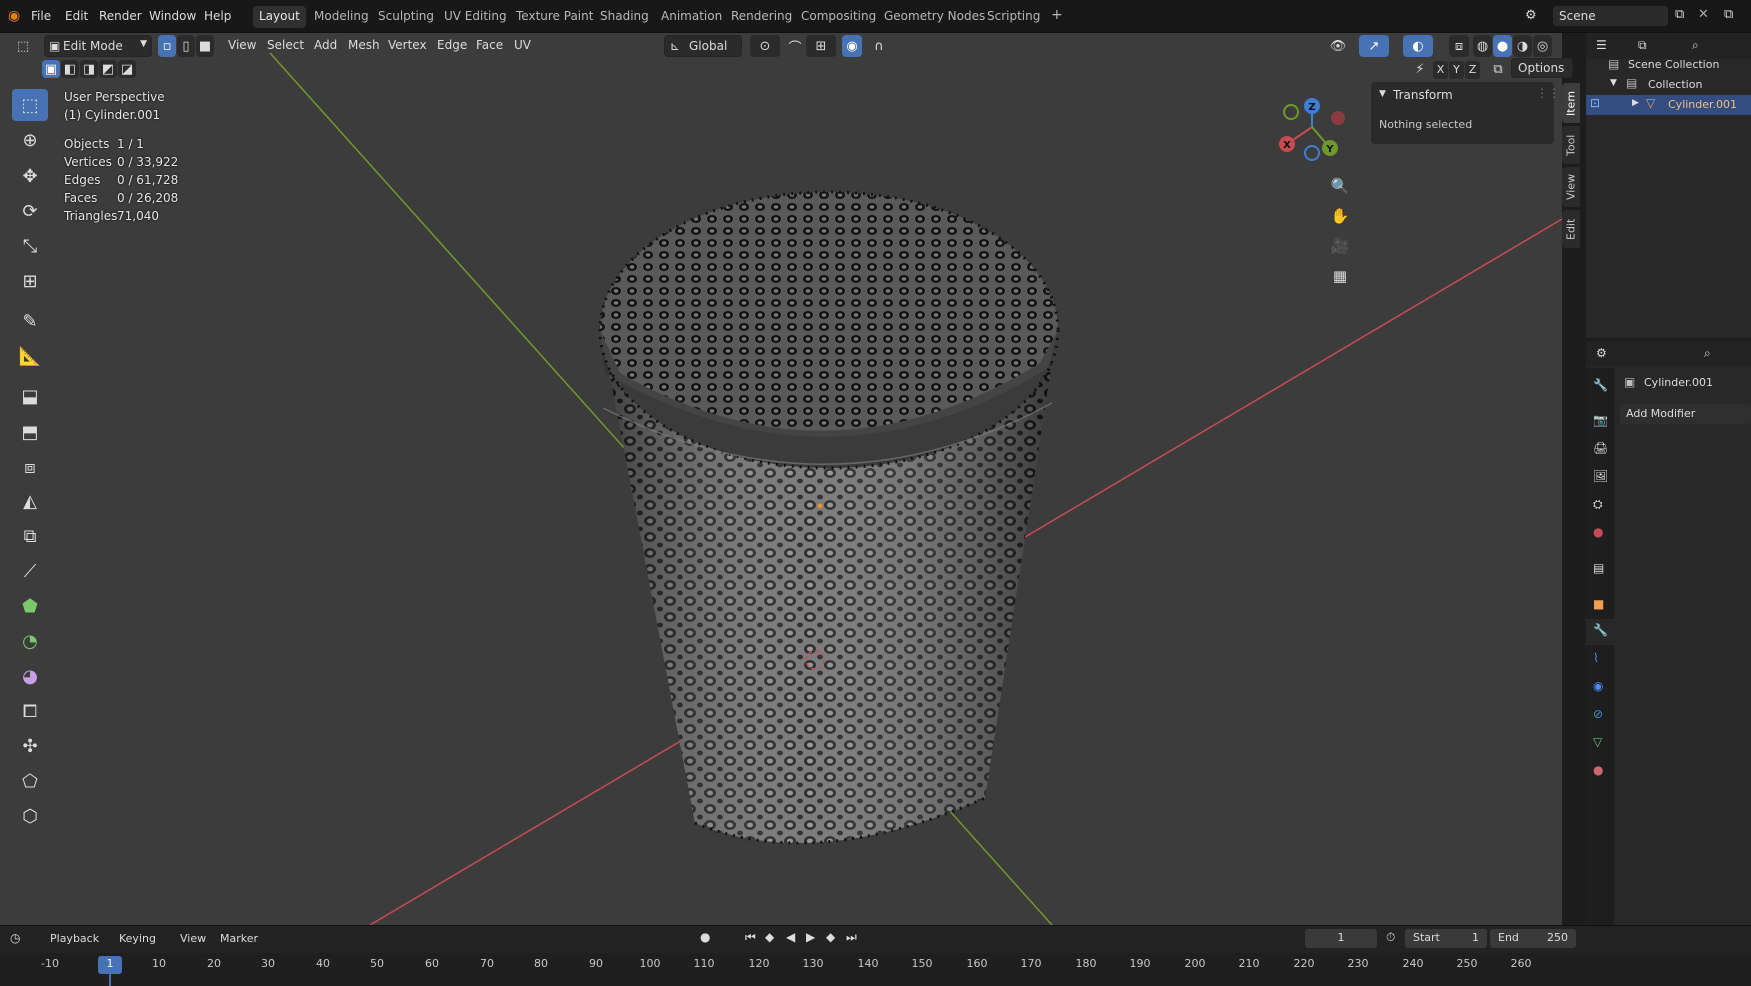 The height and width of the screenshot is (986, 1751). What do you see at coordinates (30, 396) in the screenshot?
I see `add-cube-tool: ⬓` at bounding box center [30, 396].